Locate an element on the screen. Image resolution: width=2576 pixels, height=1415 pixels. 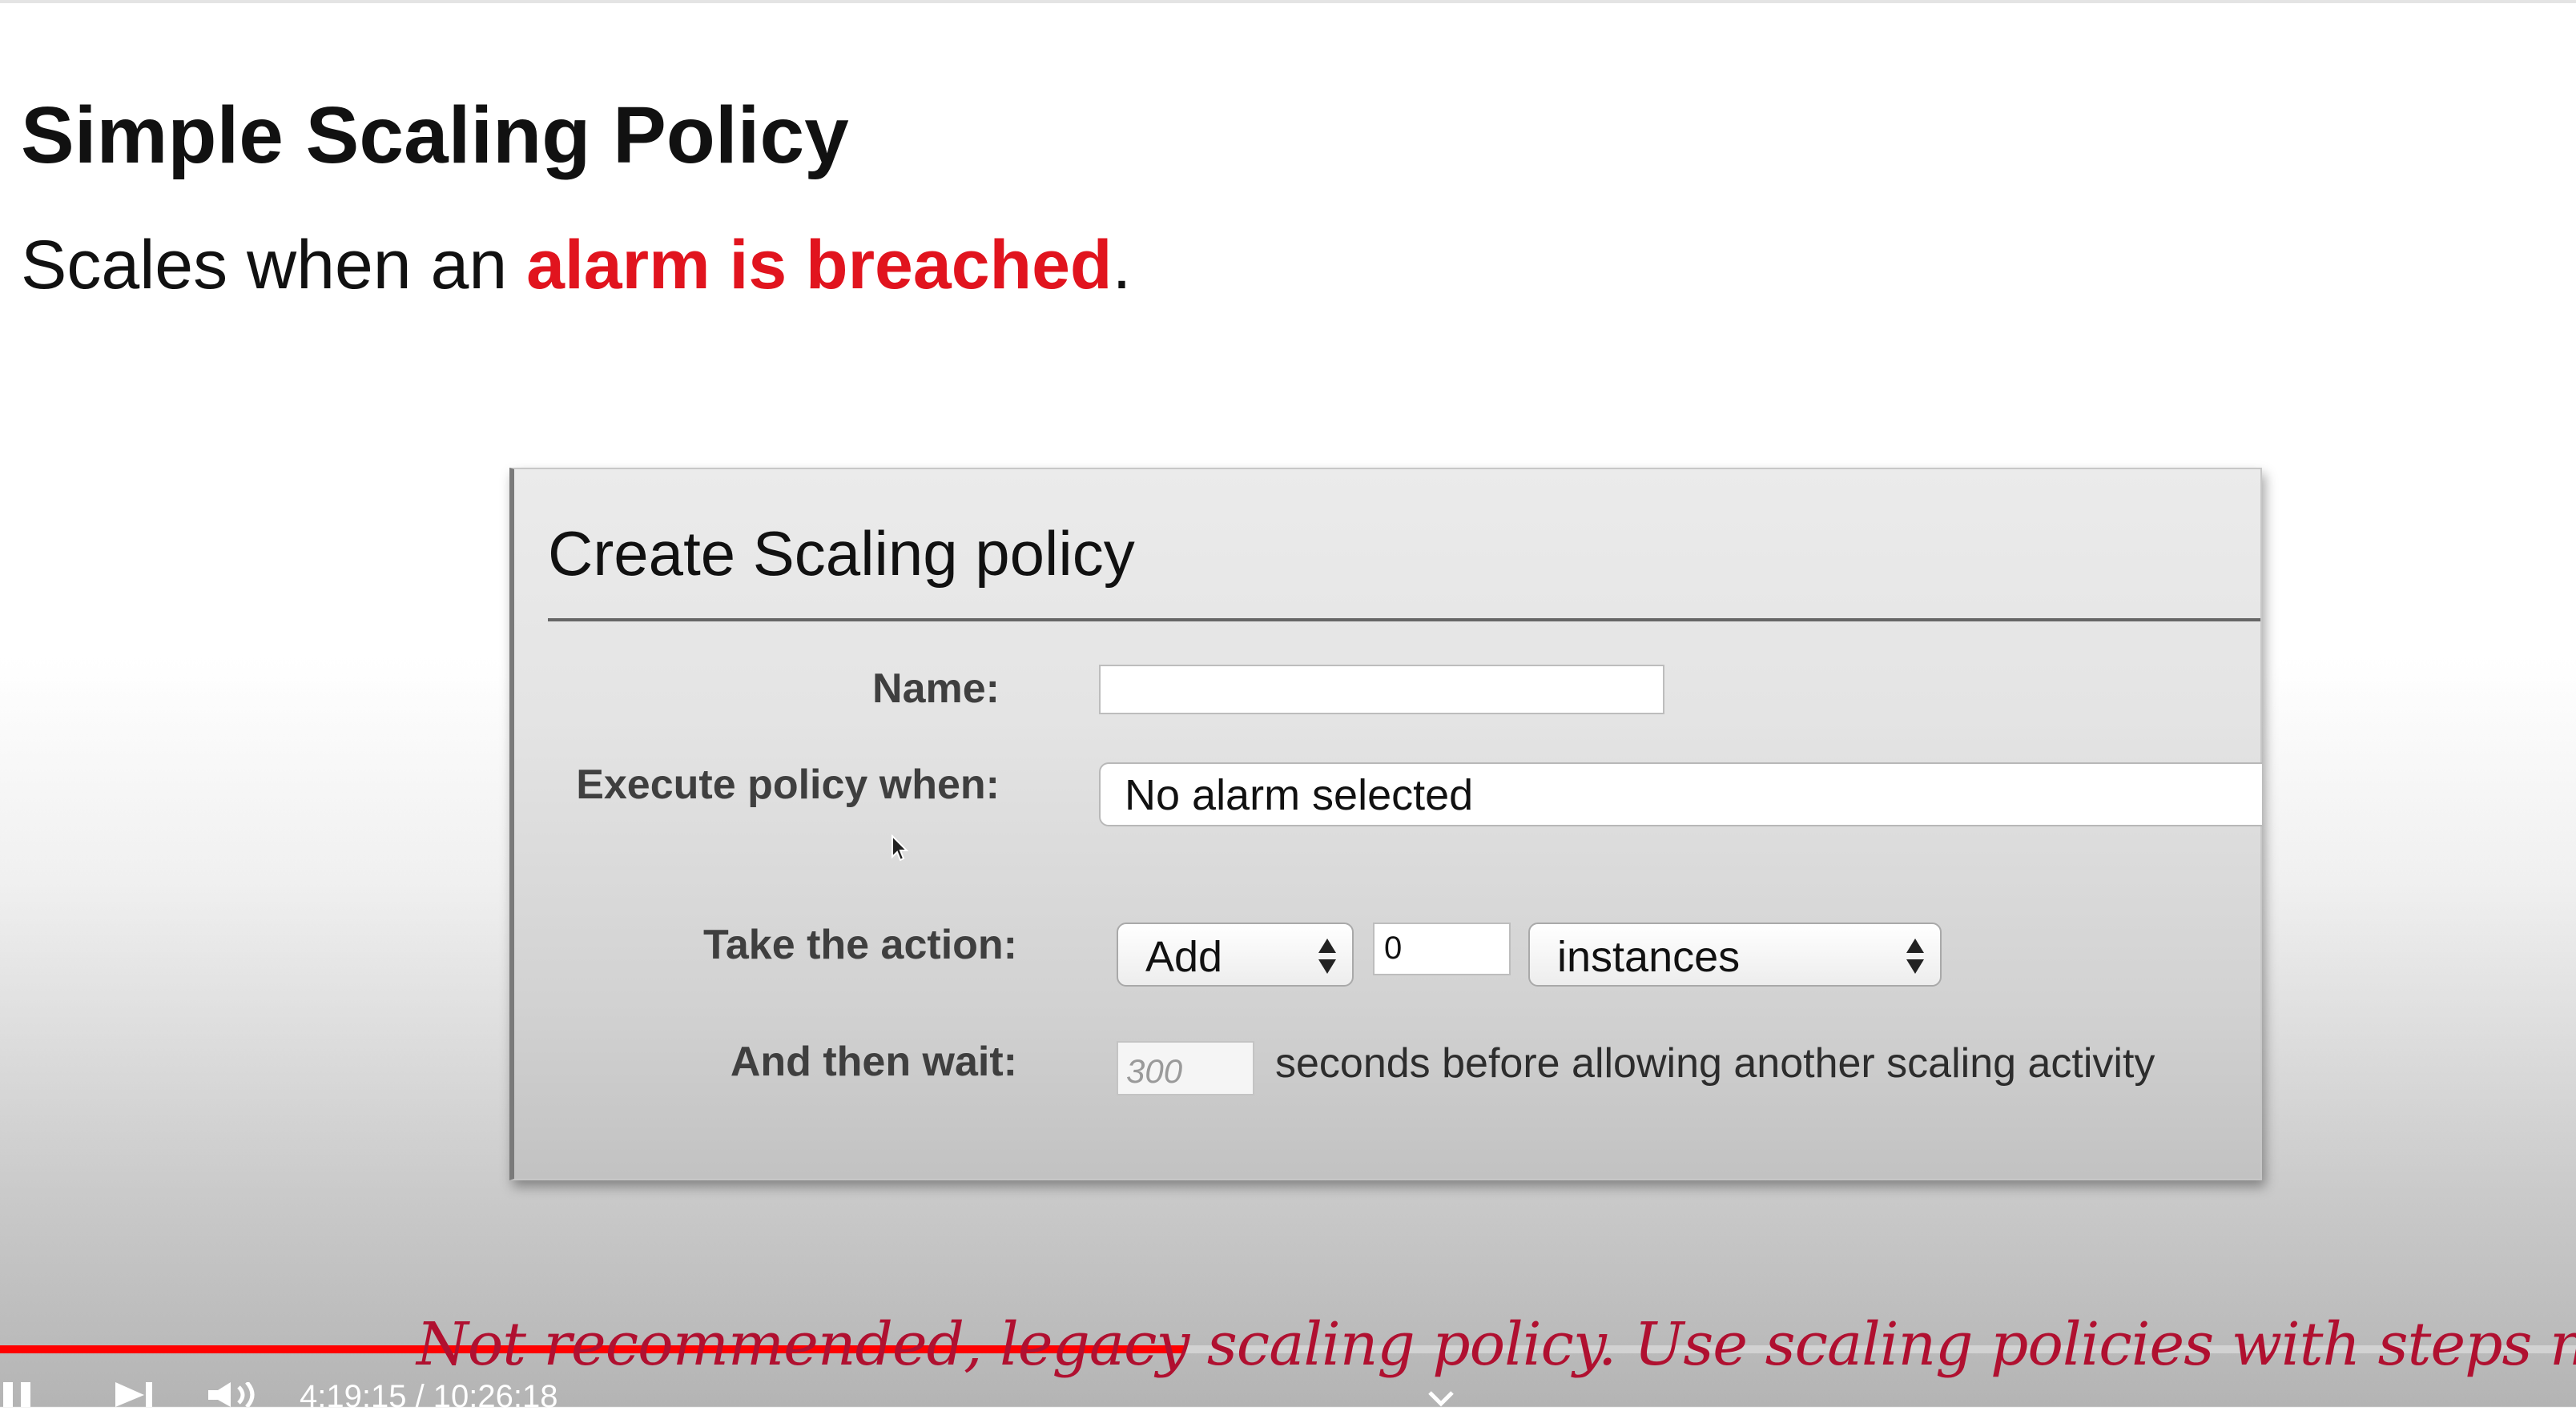
time-display: 4:19:15 / 10:26:18 is located at coordinates (429, 1396).